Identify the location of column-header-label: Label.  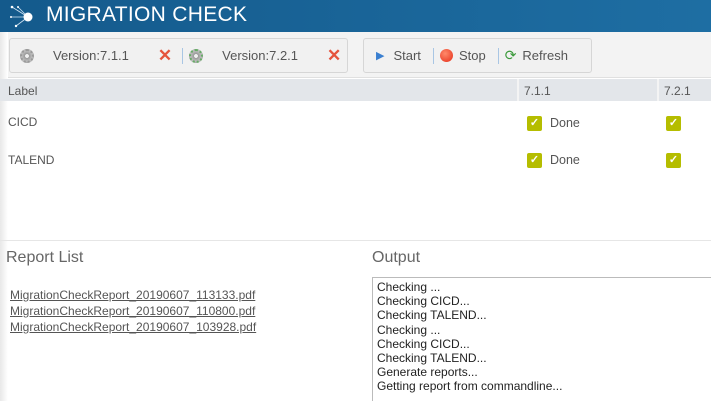
(22, 91).